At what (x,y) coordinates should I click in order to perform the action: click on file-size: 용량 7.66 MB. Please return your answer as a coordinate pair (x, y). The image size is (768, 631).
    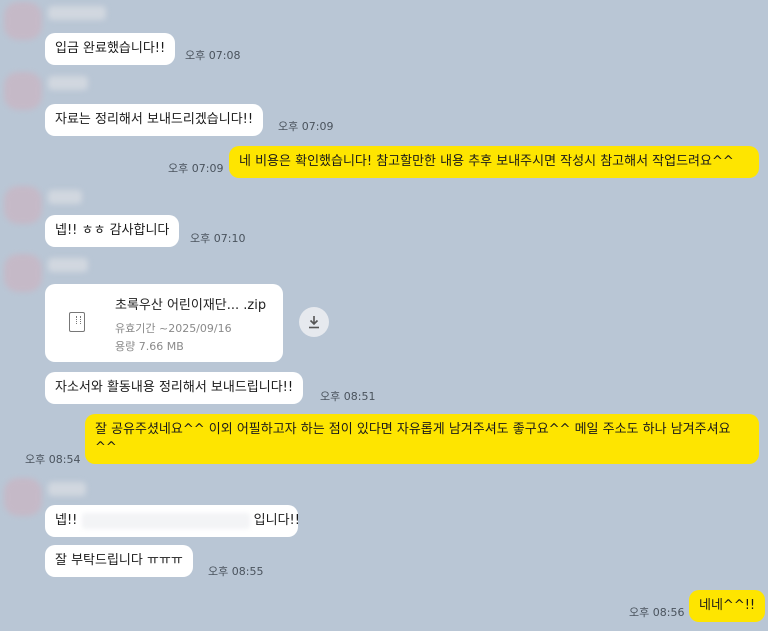
    Looking at the image, I should click on (149, 346).